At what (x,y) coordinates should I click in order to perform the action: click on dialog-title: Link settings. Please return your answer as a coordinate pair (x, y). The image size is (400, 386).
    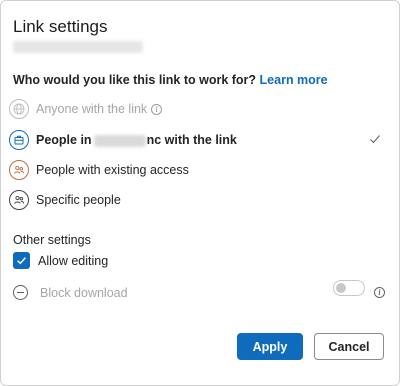
    Looking at the image, I should click on (60, 26).